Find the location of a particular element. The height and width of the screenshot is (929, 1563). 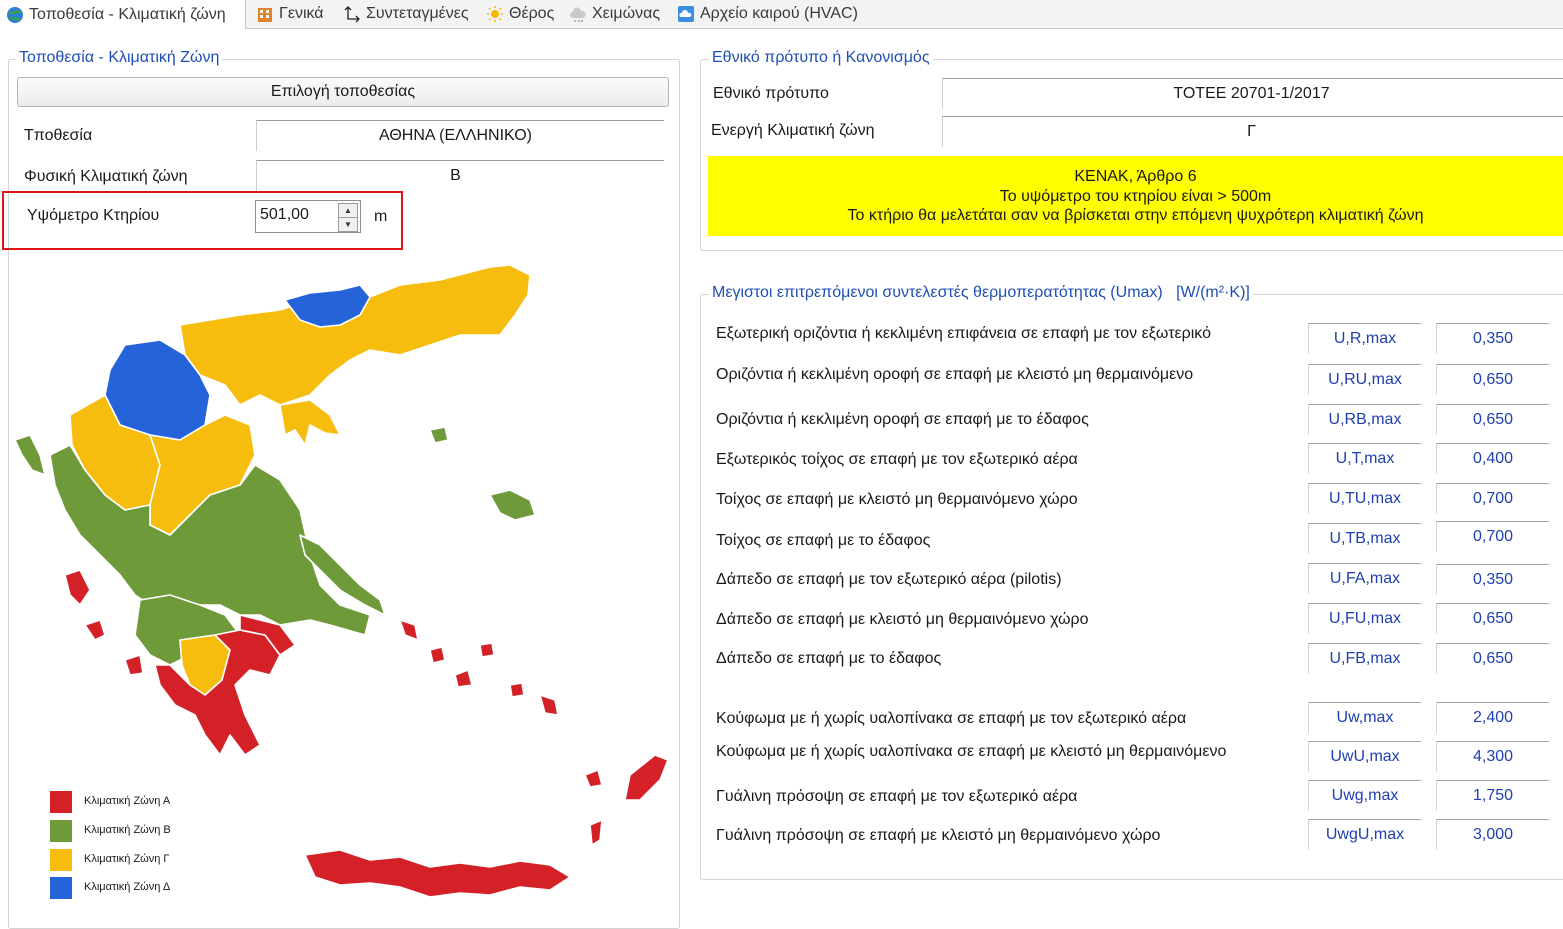

umax-value-field: 1,750 is located at coordinates (1492, 795).